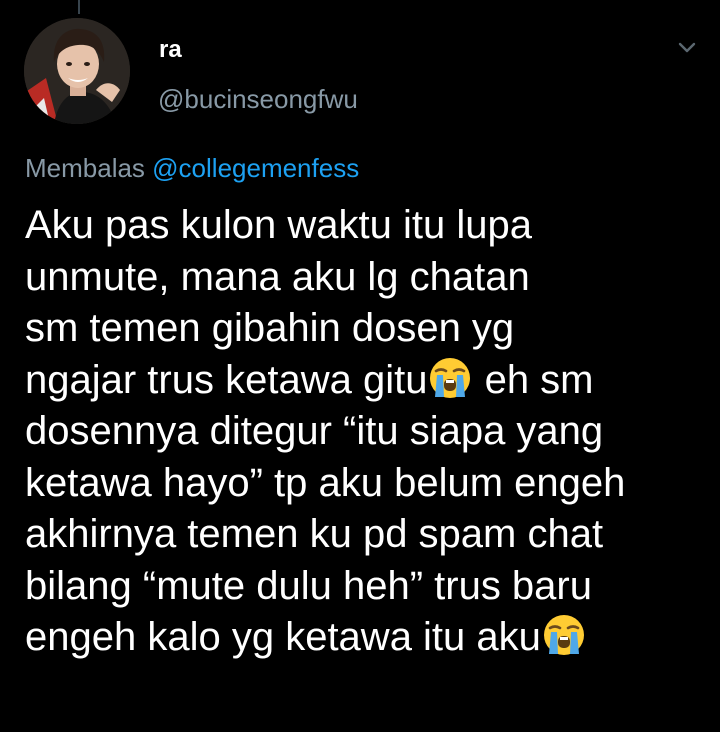 This screenshot has width=720, height=732. I want to click on author-display-name: ra, so click(170, 50).